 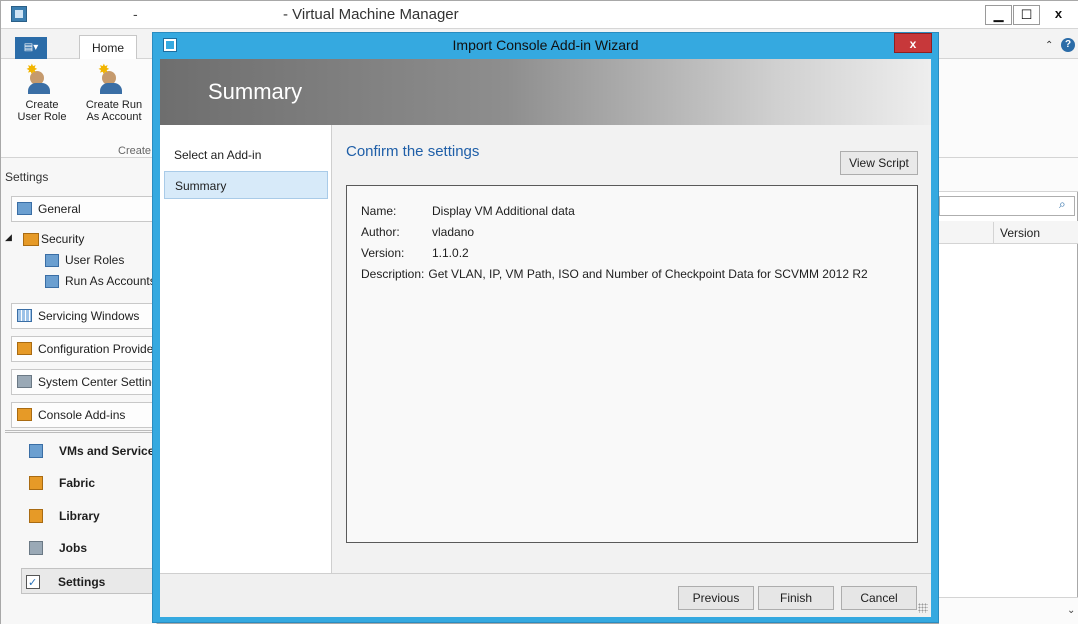 I want to click on file-menu-button: ▤▾, so click(x=31, y=48).